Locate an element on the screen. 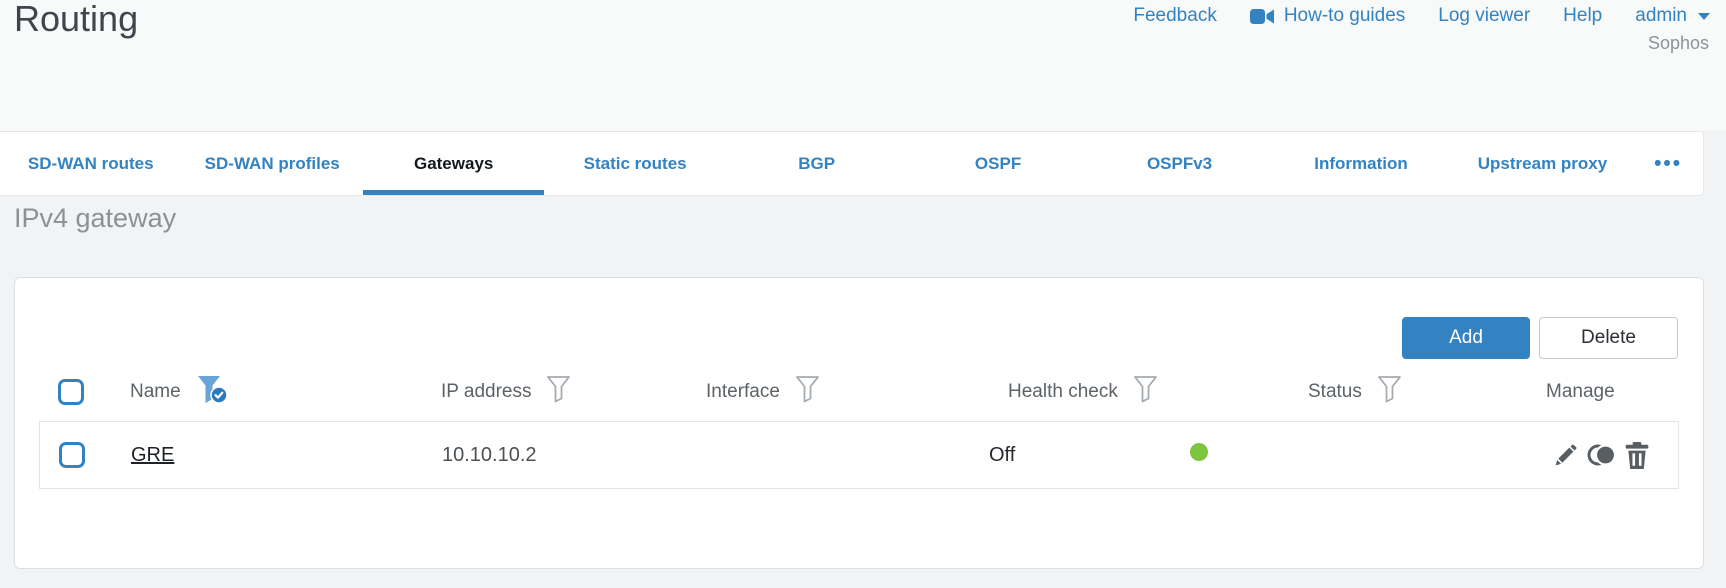 The width and height of the screenshot is (1726, 588). delete-icon is located at coordinates (1637, 455).